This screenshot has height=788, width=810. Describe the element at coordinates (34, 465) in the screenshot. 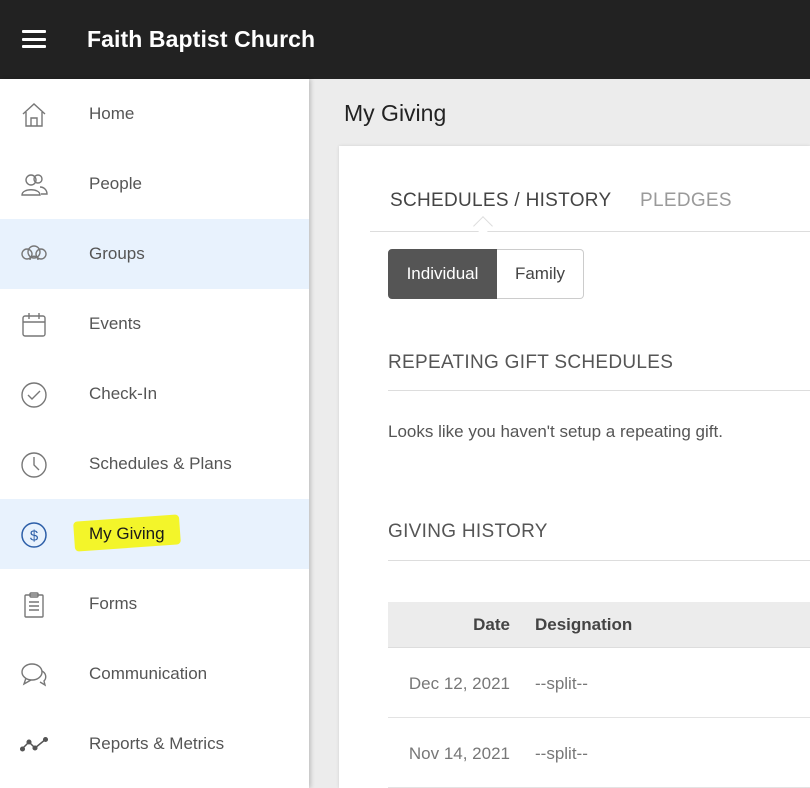

I see `clock-icon` at that location.